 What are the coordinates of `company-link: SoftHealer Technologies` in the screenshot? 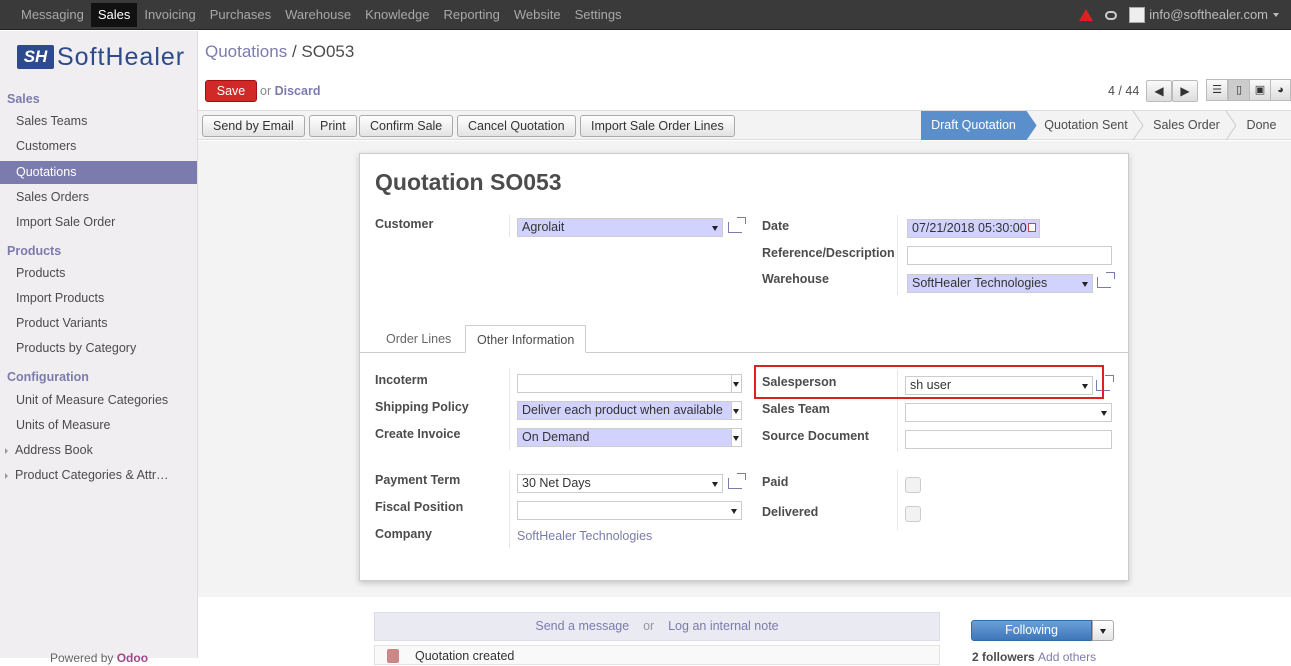 It's located at (584, 536).